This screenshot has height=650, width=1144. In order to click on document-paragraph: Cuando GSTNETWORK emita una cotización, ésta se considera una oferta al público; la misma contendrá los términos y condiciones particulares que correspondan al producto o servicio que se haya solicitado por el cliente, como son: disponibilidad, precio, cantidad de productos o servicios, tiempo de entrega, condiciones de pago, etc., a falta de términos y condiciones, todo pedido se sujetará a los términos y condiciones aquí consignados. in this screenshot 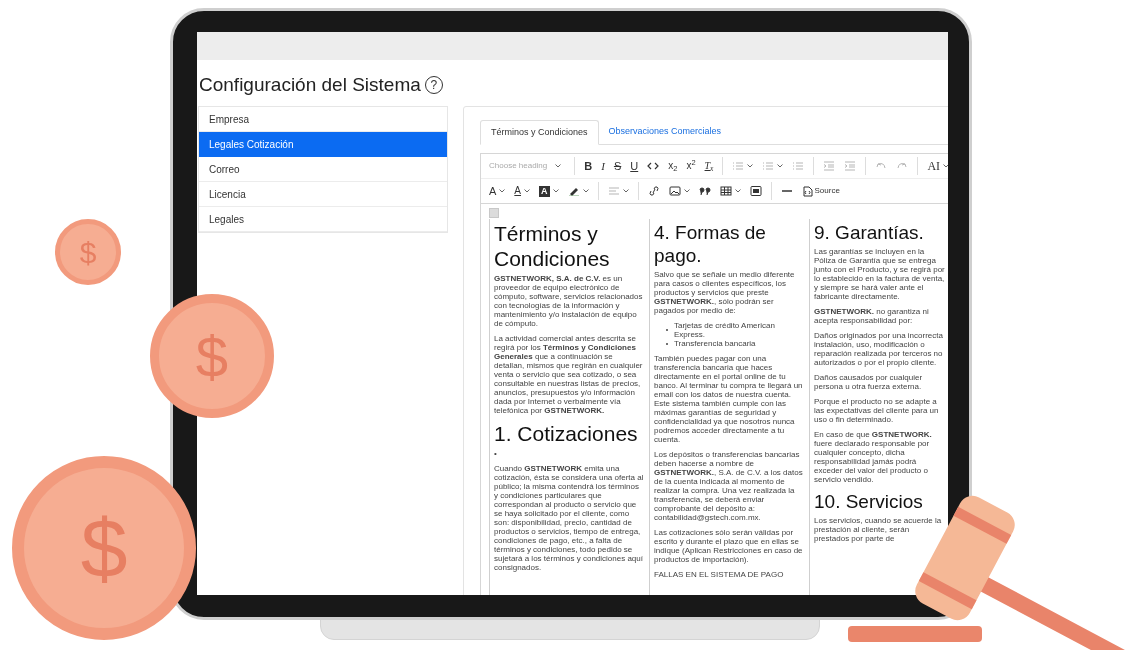, I will do `click(569, 518)`.